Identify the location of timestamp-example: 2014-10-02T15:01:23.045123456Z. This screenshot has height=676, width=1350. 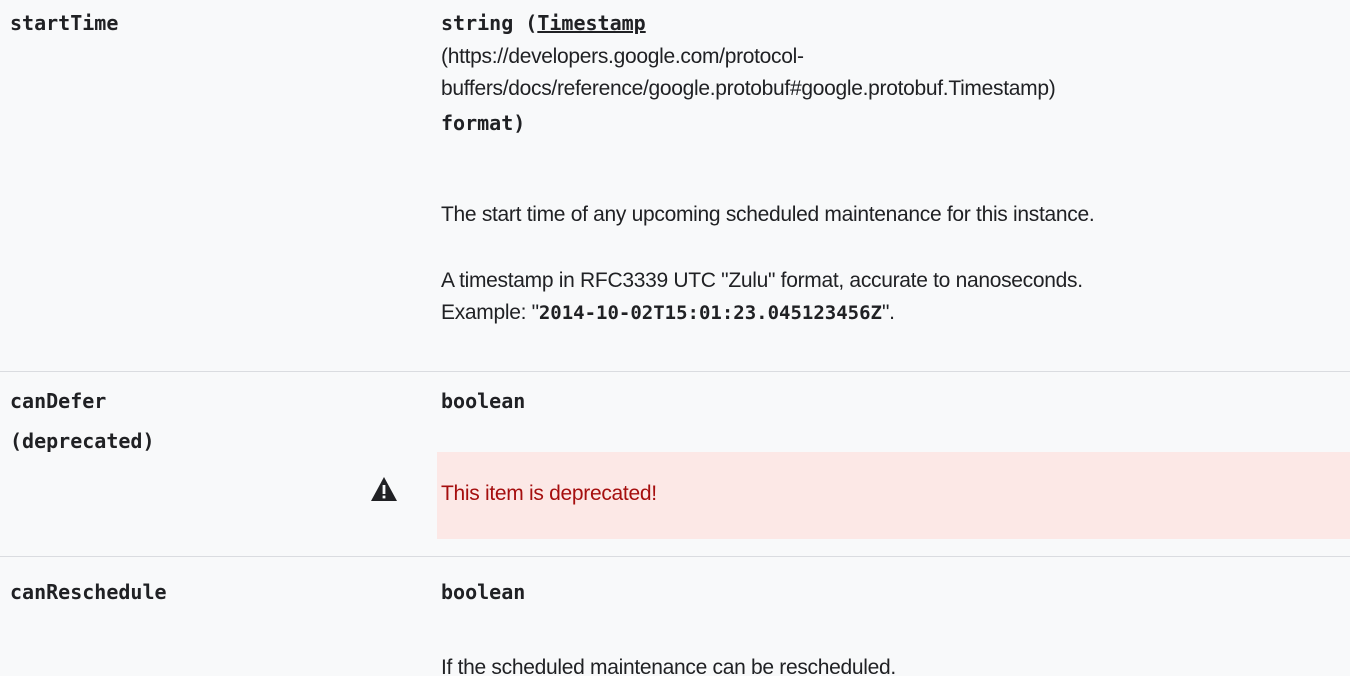
(710, 313).